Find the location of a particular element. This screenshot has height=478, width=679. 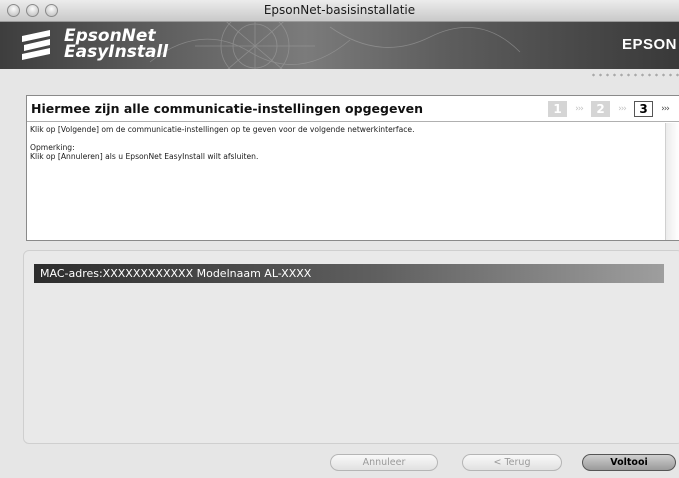

message-scrollbar is located at coordinates (672, 181).